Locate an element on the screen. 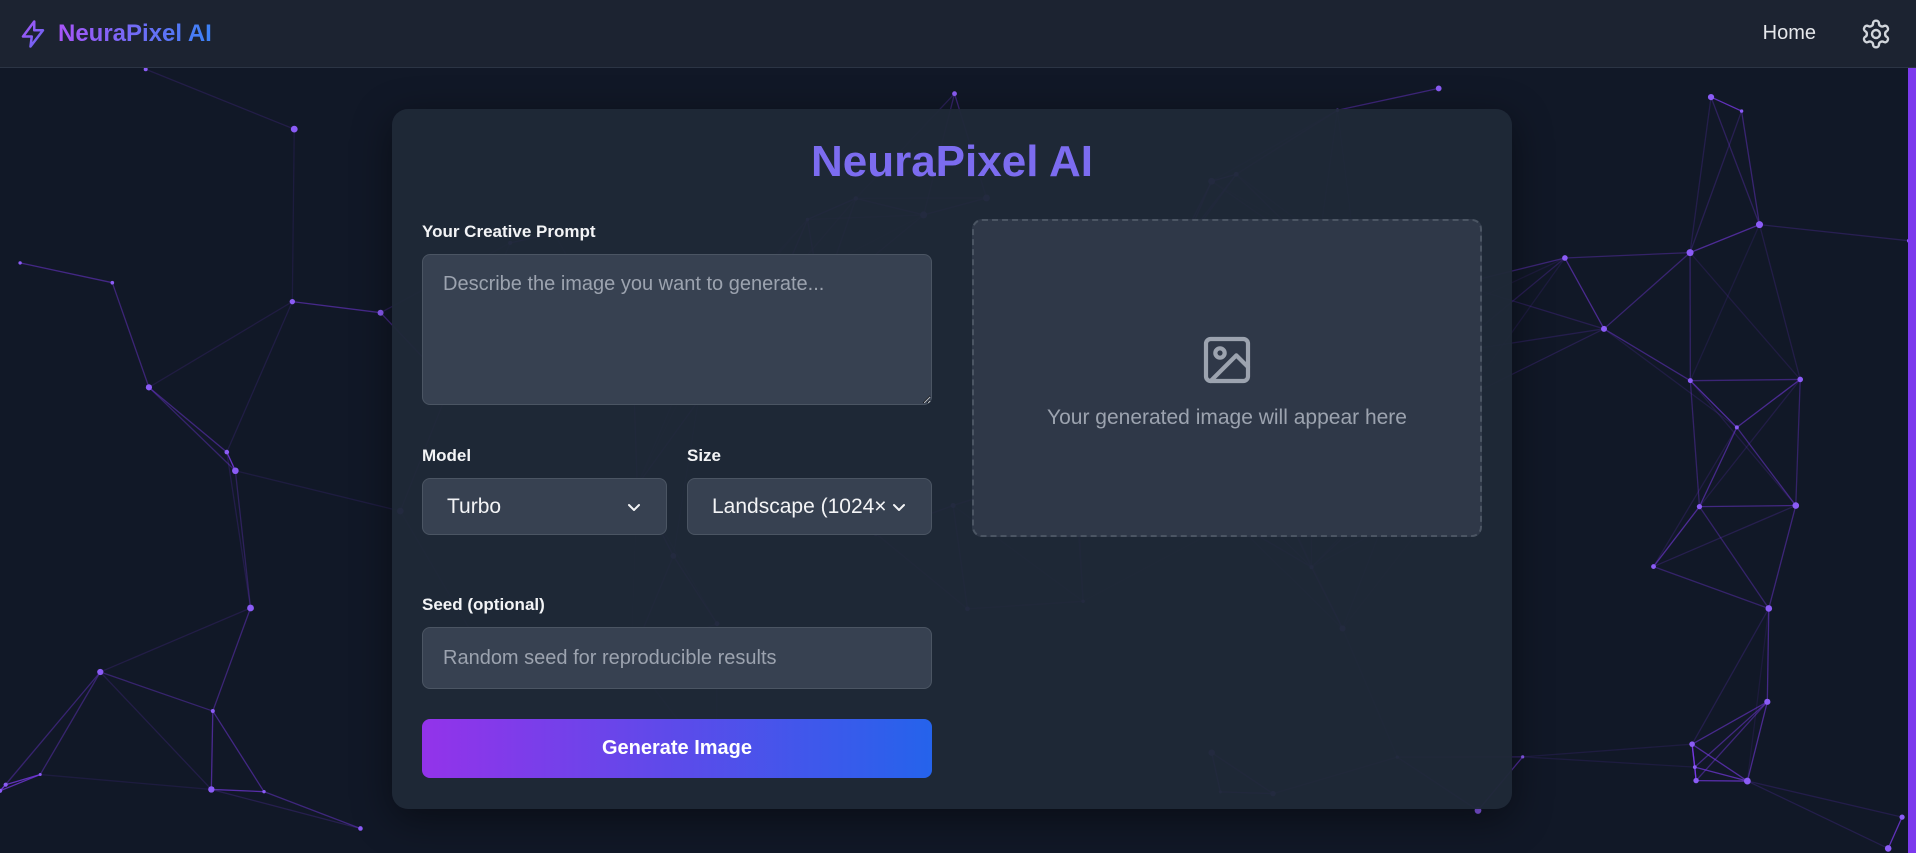 Image resolution: width=1916 pixels, height=853 pixels. nav-actions: Home is located at coordinates (1827, 34).